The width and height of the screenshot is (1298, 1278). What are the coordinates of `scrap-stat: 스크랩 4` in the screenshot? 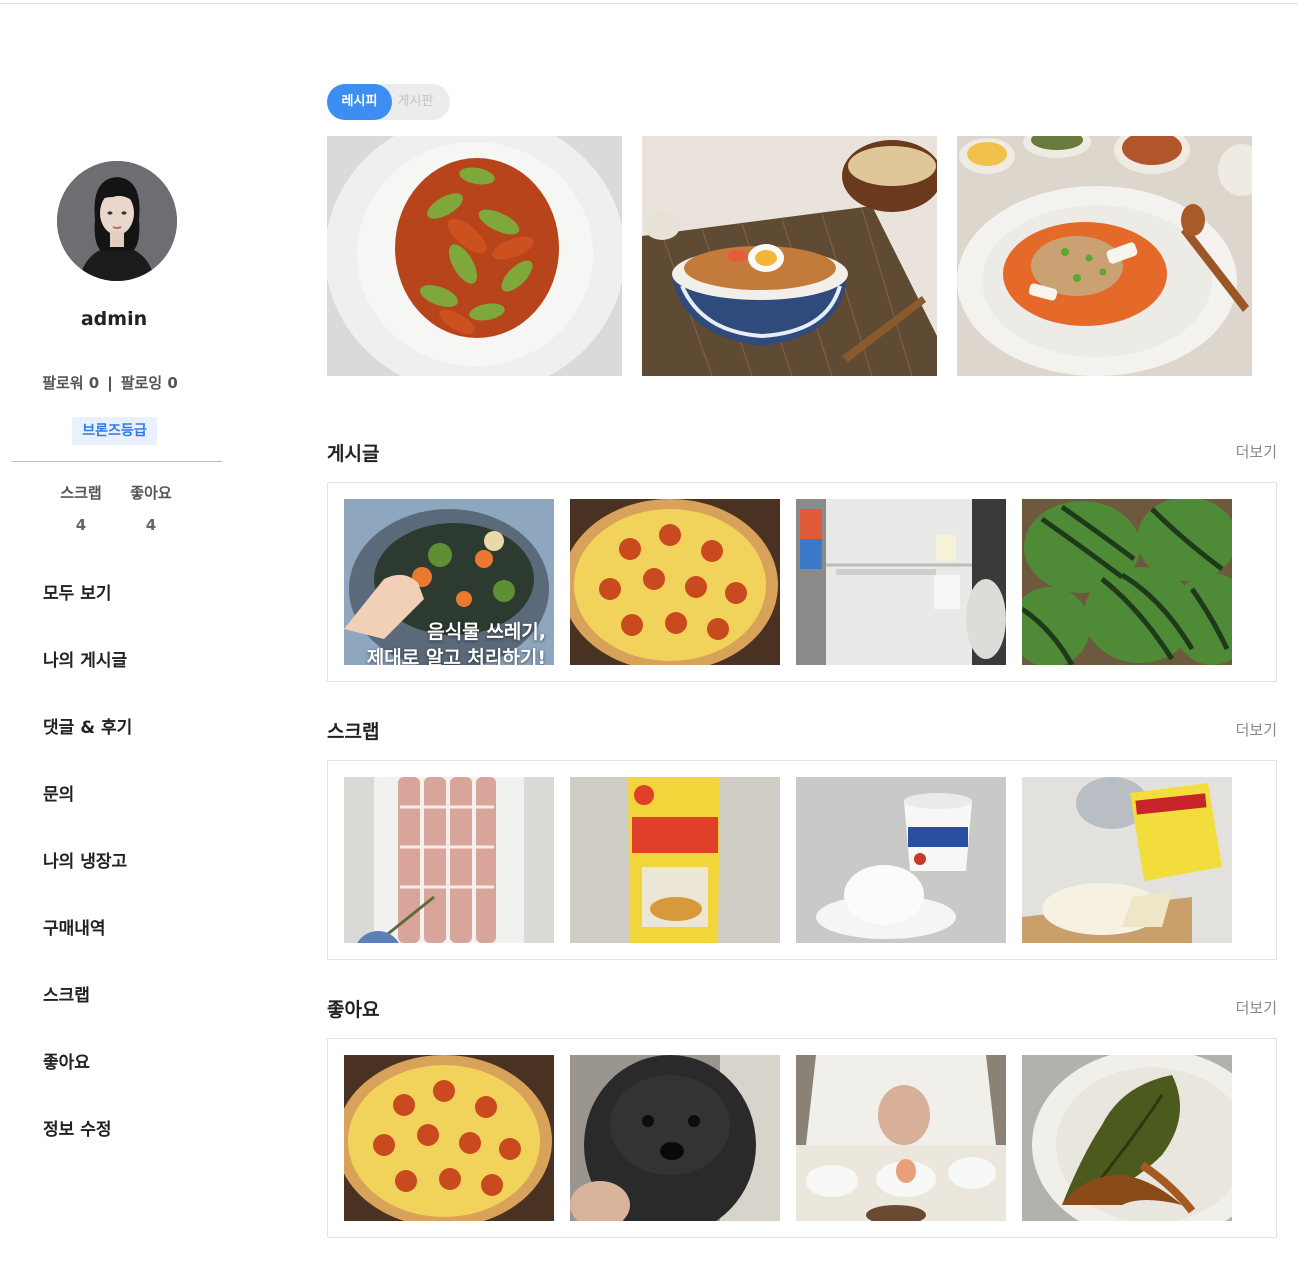 It's located at (81, 508).